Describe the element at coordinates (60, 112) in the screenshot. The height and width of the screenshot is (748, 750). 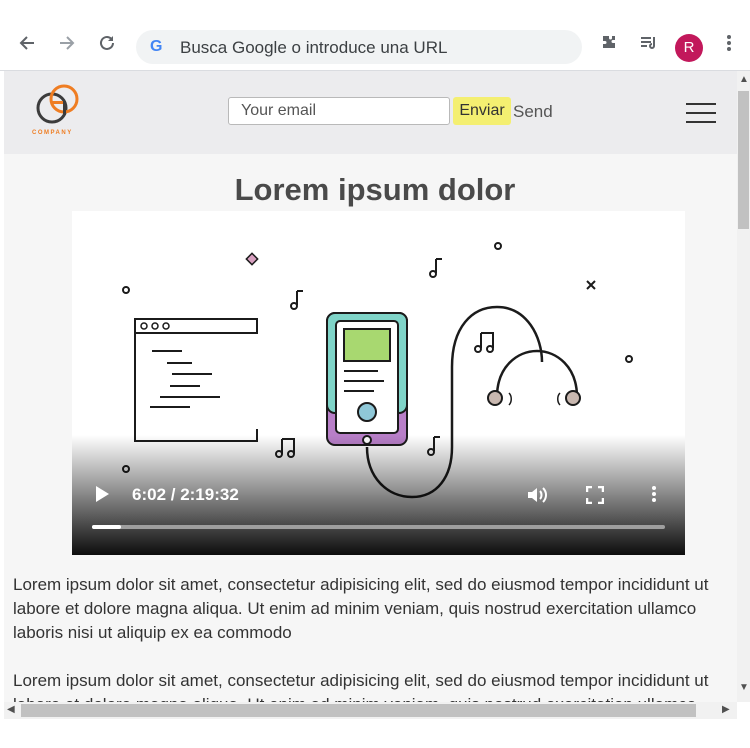
I see `company-logo: COMPANY` at that location.